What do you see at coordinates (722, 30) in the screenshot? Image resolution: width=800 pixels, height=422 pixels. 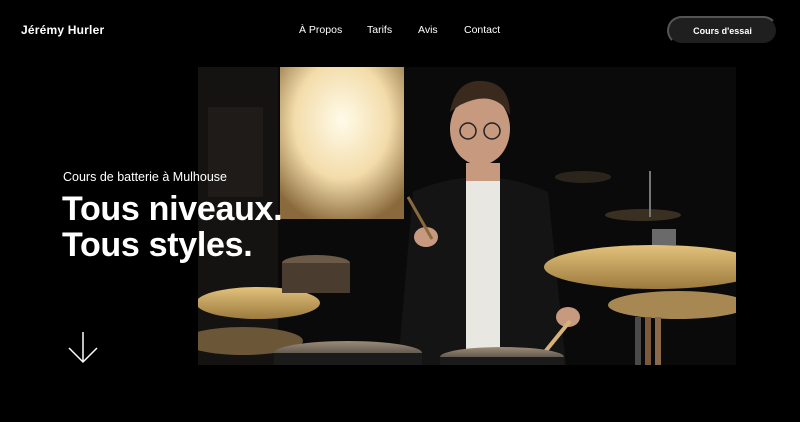 I see `trial-lesson-button: Cours d'essai` at bounding box center [722, 30].